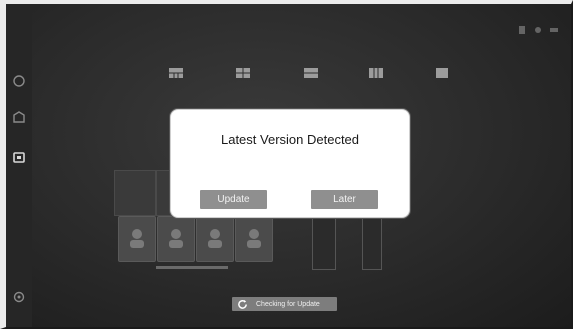 The width and height of the screenshot is (573, 329). What do you see at coordinates (233, 199) in the screenshot?
I see `update-button: Update` at bounding box center [233, 199].